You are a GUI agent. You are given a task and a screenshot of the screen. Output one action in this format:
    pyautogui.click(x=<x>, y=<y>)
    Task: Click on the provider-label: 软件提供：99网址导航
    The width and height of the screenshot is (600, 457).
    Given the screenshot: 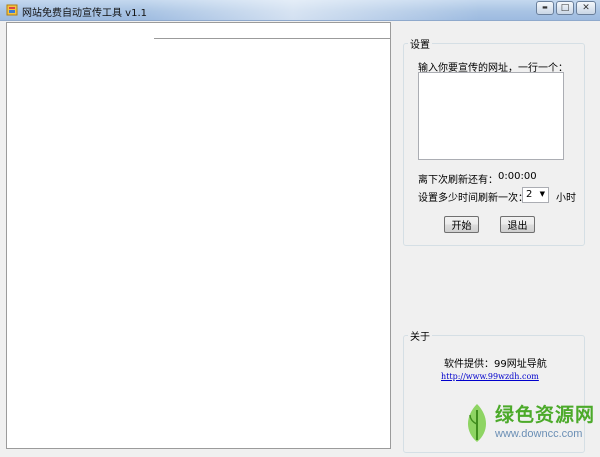 What is the action you would take?
    pyautogui.click(x=495, y=364)
    